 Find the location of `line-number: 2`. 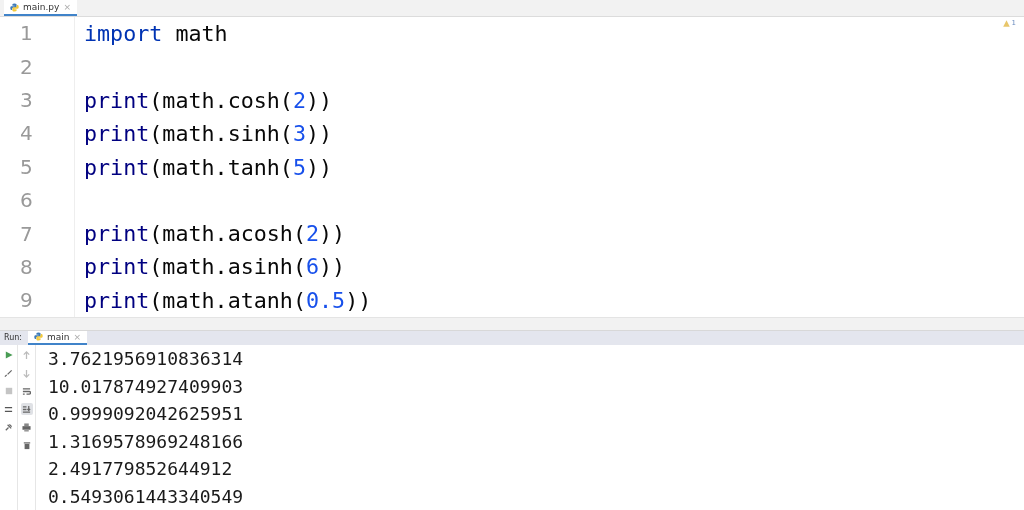

line-number: 2 is located at coordinates (26, 67).